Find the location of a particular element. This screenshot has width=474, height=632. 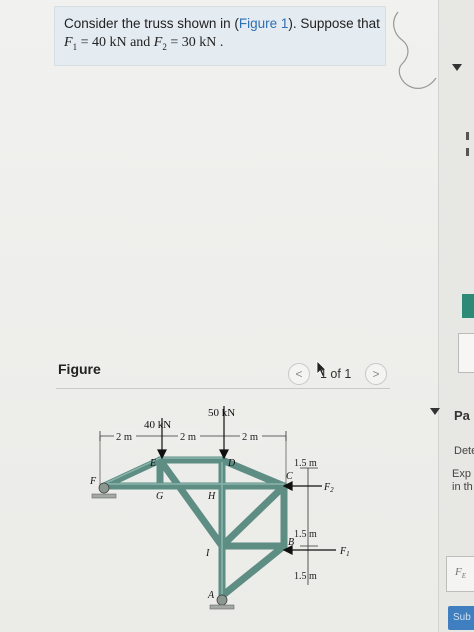

express-instruction: Exp in th is located at coordinates (462, 481).